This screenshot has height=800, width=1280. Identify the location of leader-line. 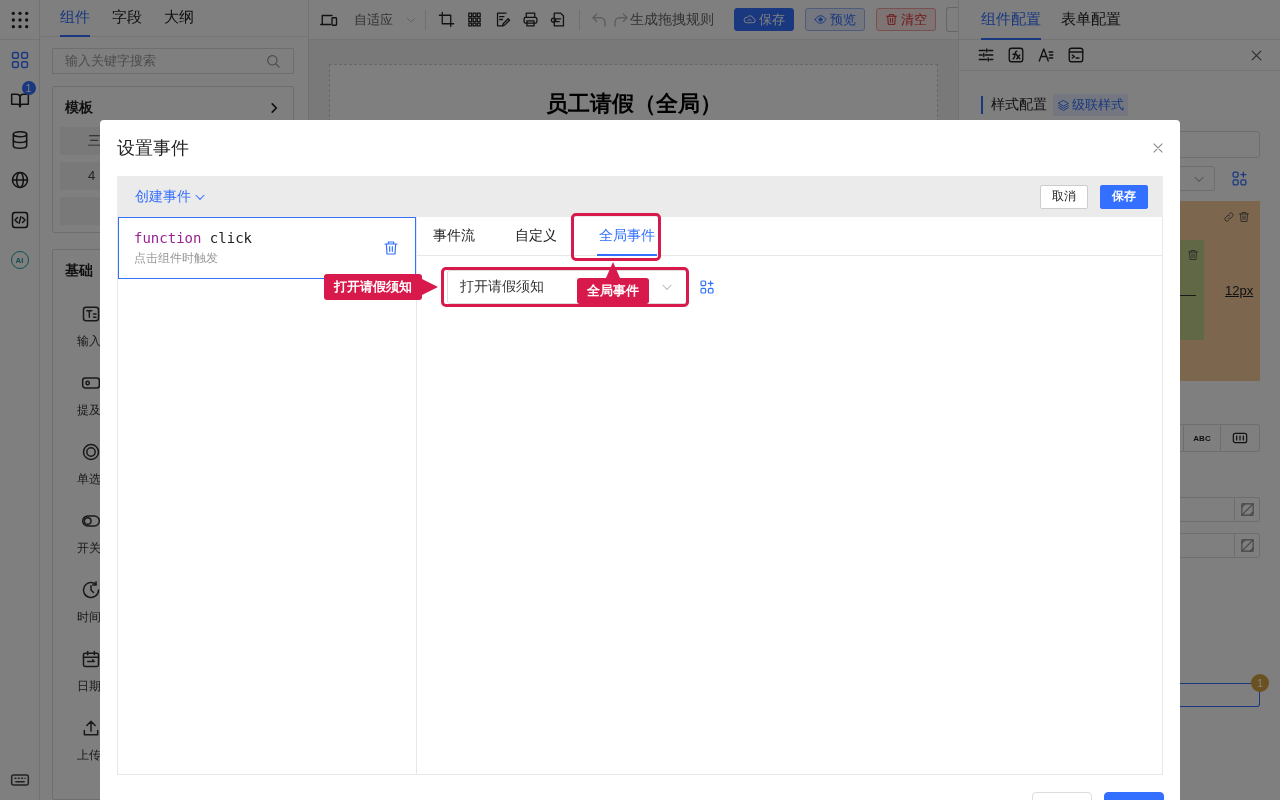
(1188, 295).